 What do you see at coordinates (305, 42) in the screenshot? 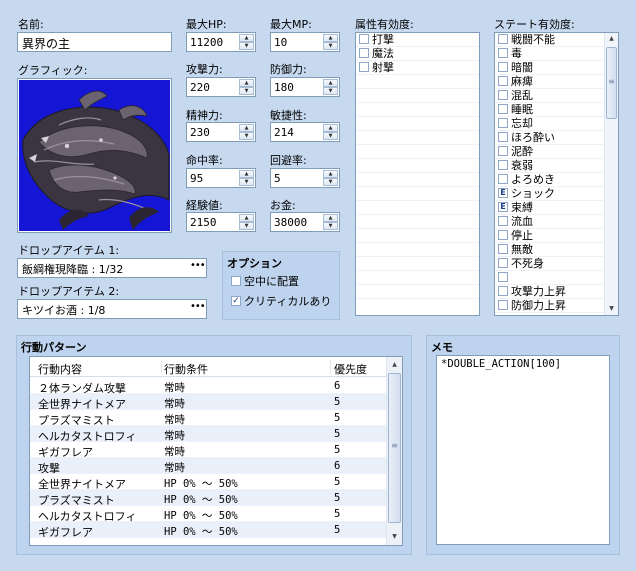
I see `maxmp-spinner: 10 ▲ ▼` at bounding box center [305, 42].